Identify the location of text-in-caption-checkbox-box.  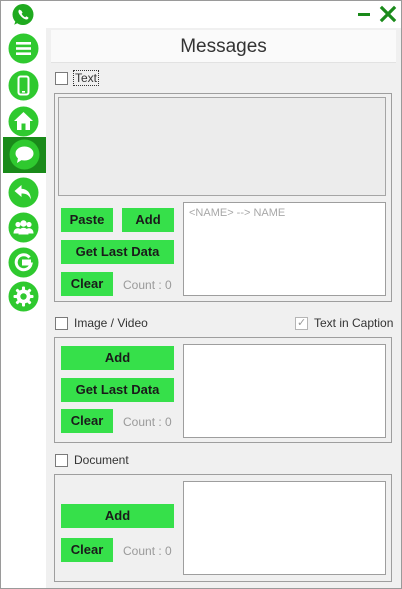
(301, 323).